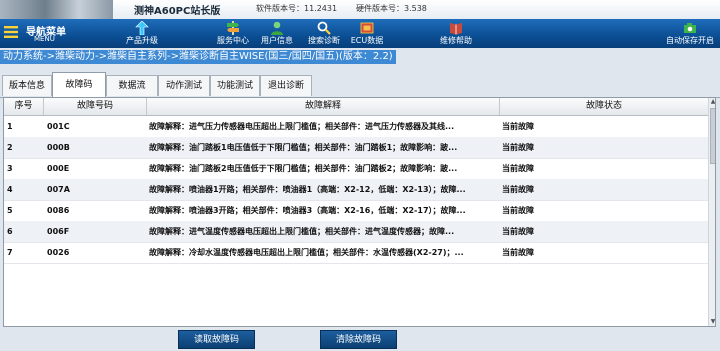 The image size is (720, 351). Describe the element at coordinates (690, 28) in the screenshot. I see `camera-icon` at that location.